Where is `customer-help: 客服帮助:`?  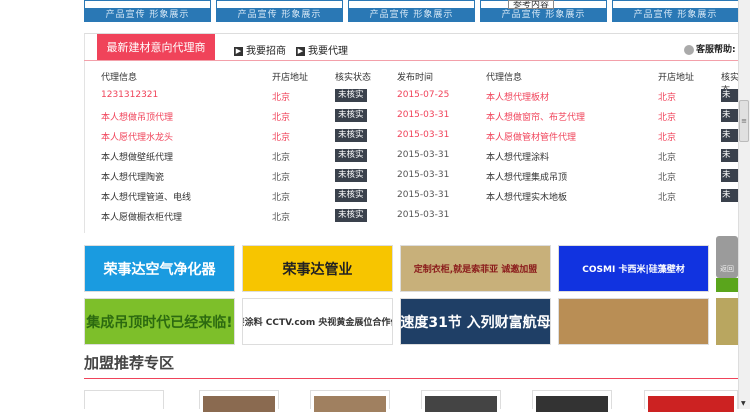 customer-help: 客服帮助: is located at coordinates (710, 48).